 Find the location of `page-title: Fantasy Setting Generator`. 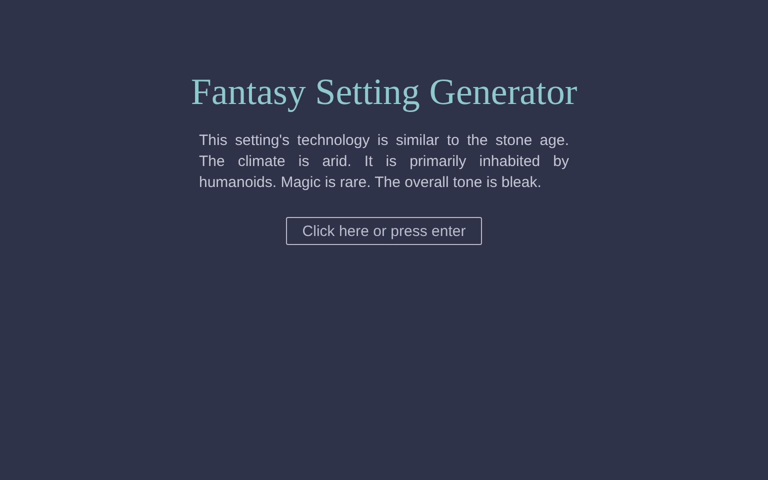

page-title: Fantasy Setting Generator is located at coordinates (384, 93).